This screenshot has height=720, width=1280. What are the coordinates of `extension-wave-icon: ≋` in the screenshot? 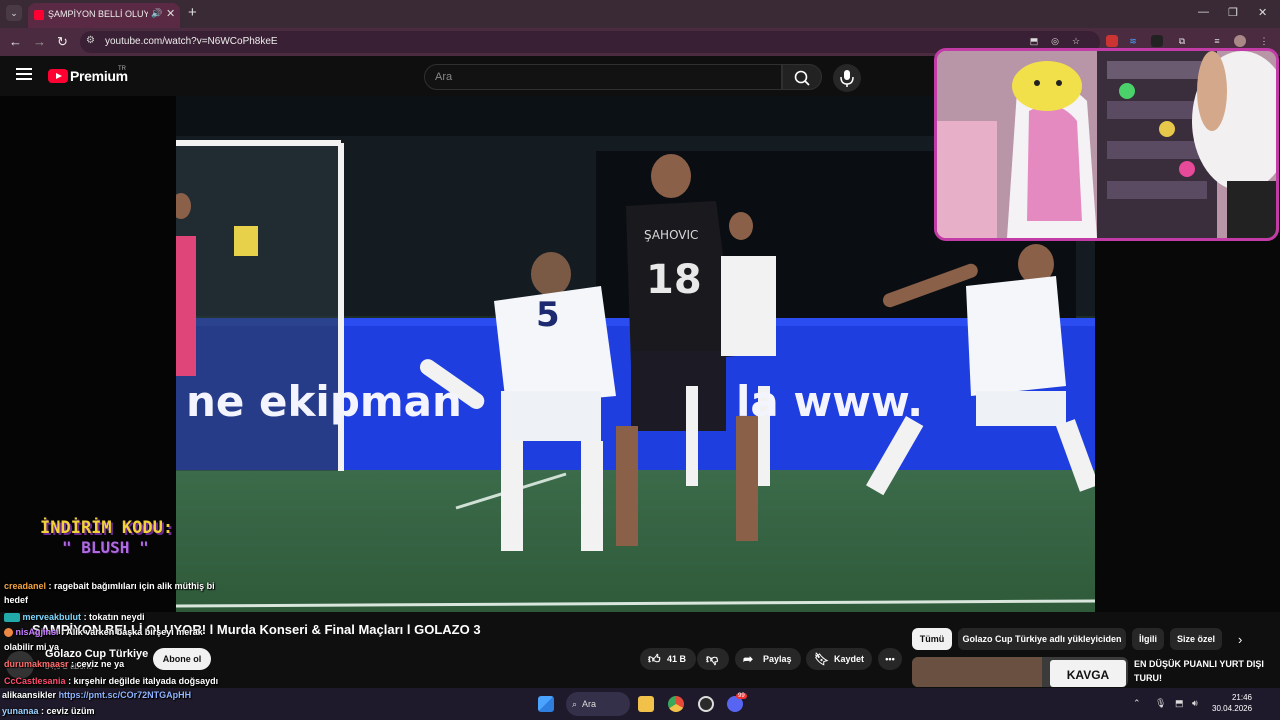 It's located at (1133, 41).